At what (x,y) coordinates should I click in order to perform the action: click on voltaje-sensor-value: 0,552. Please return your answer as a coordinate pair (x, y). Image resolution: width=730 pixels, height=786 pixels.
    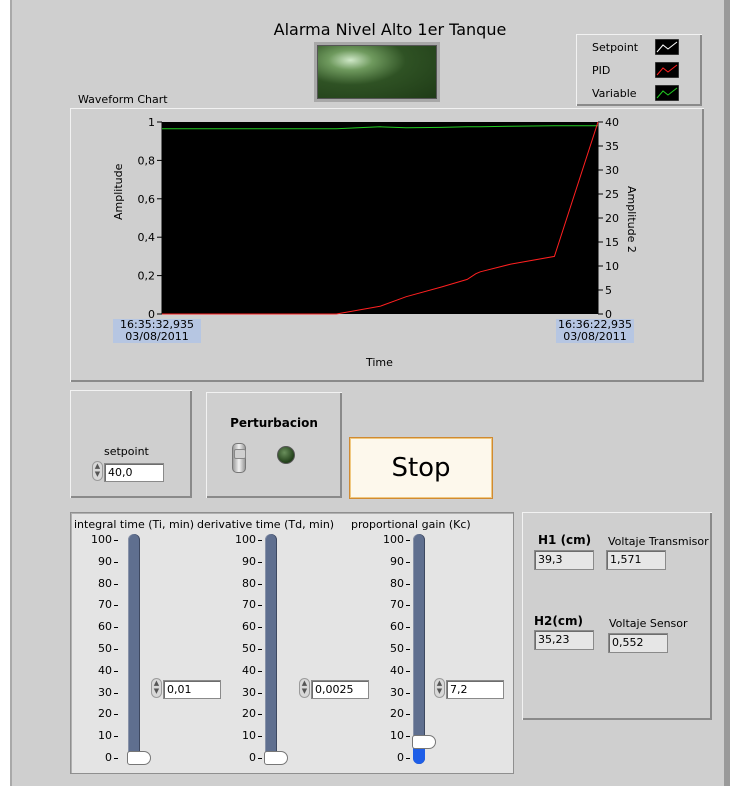
    Looking at the image, I should click on (638, 643).